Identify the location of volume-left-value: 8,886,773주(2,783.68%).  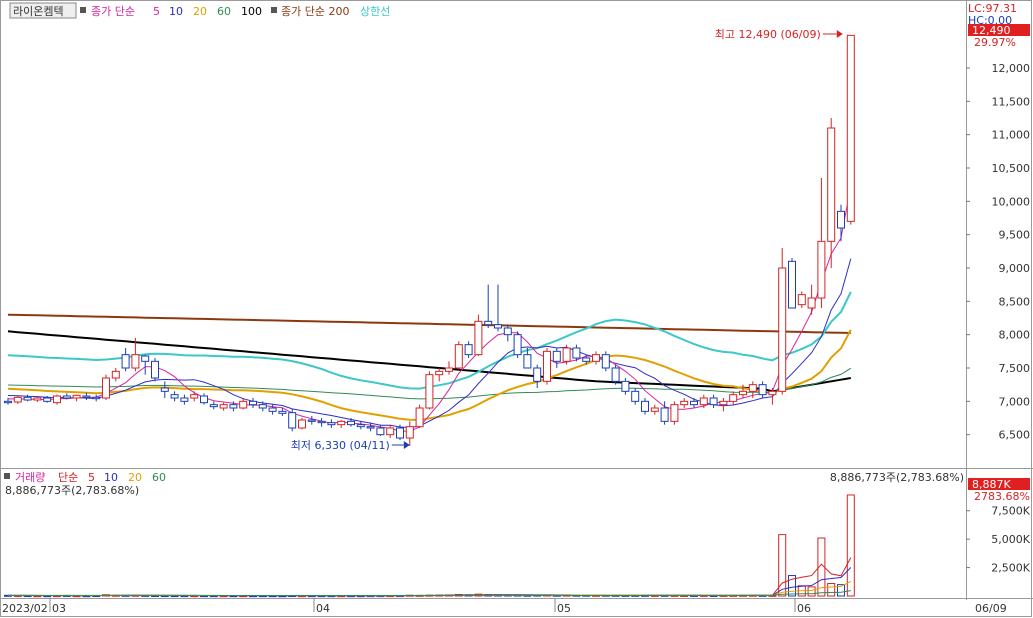
(72, 490).